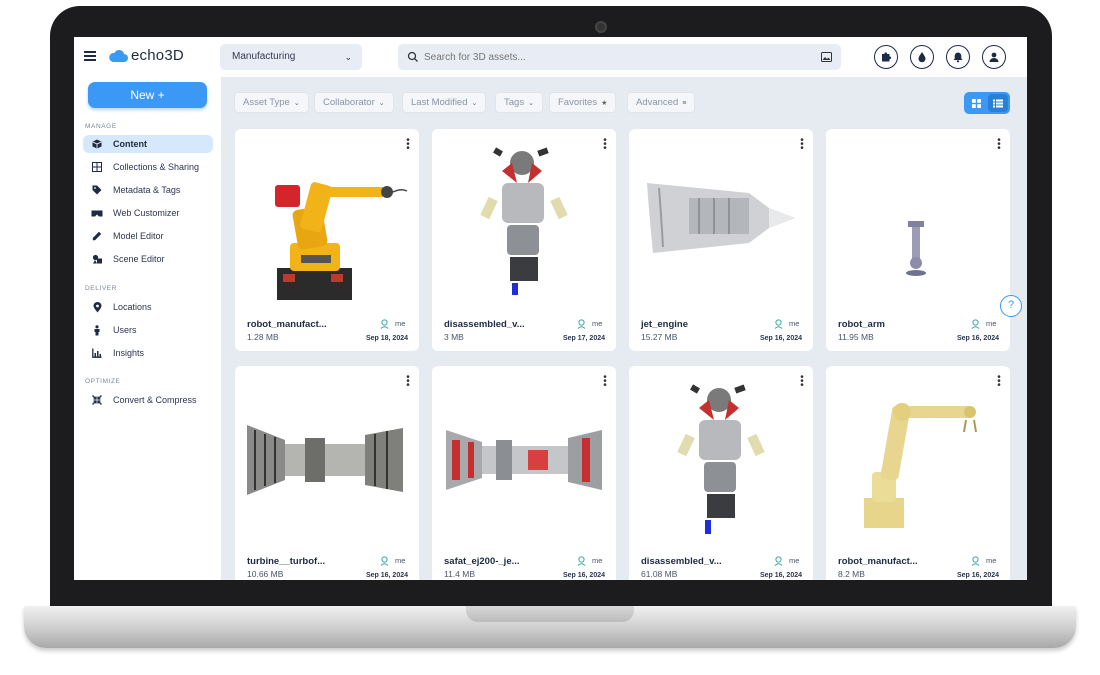 The image size is (1100, 675). What do you see at coordinates (271, 102) in the screenshot?
I see `filter-asset-type: Asset Type ⌄` at bounding box center [271, 102].